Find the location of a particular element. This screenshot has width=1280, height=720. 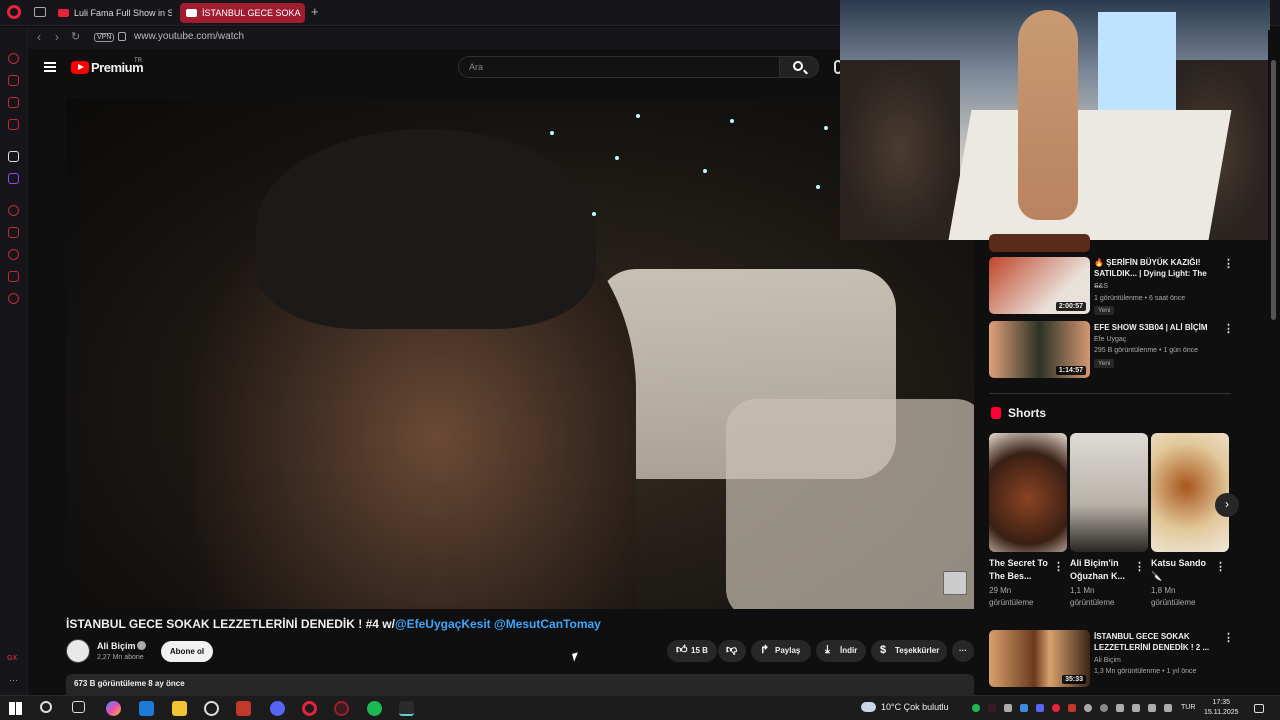

workspace-icon is located at coordinates (13, 156).